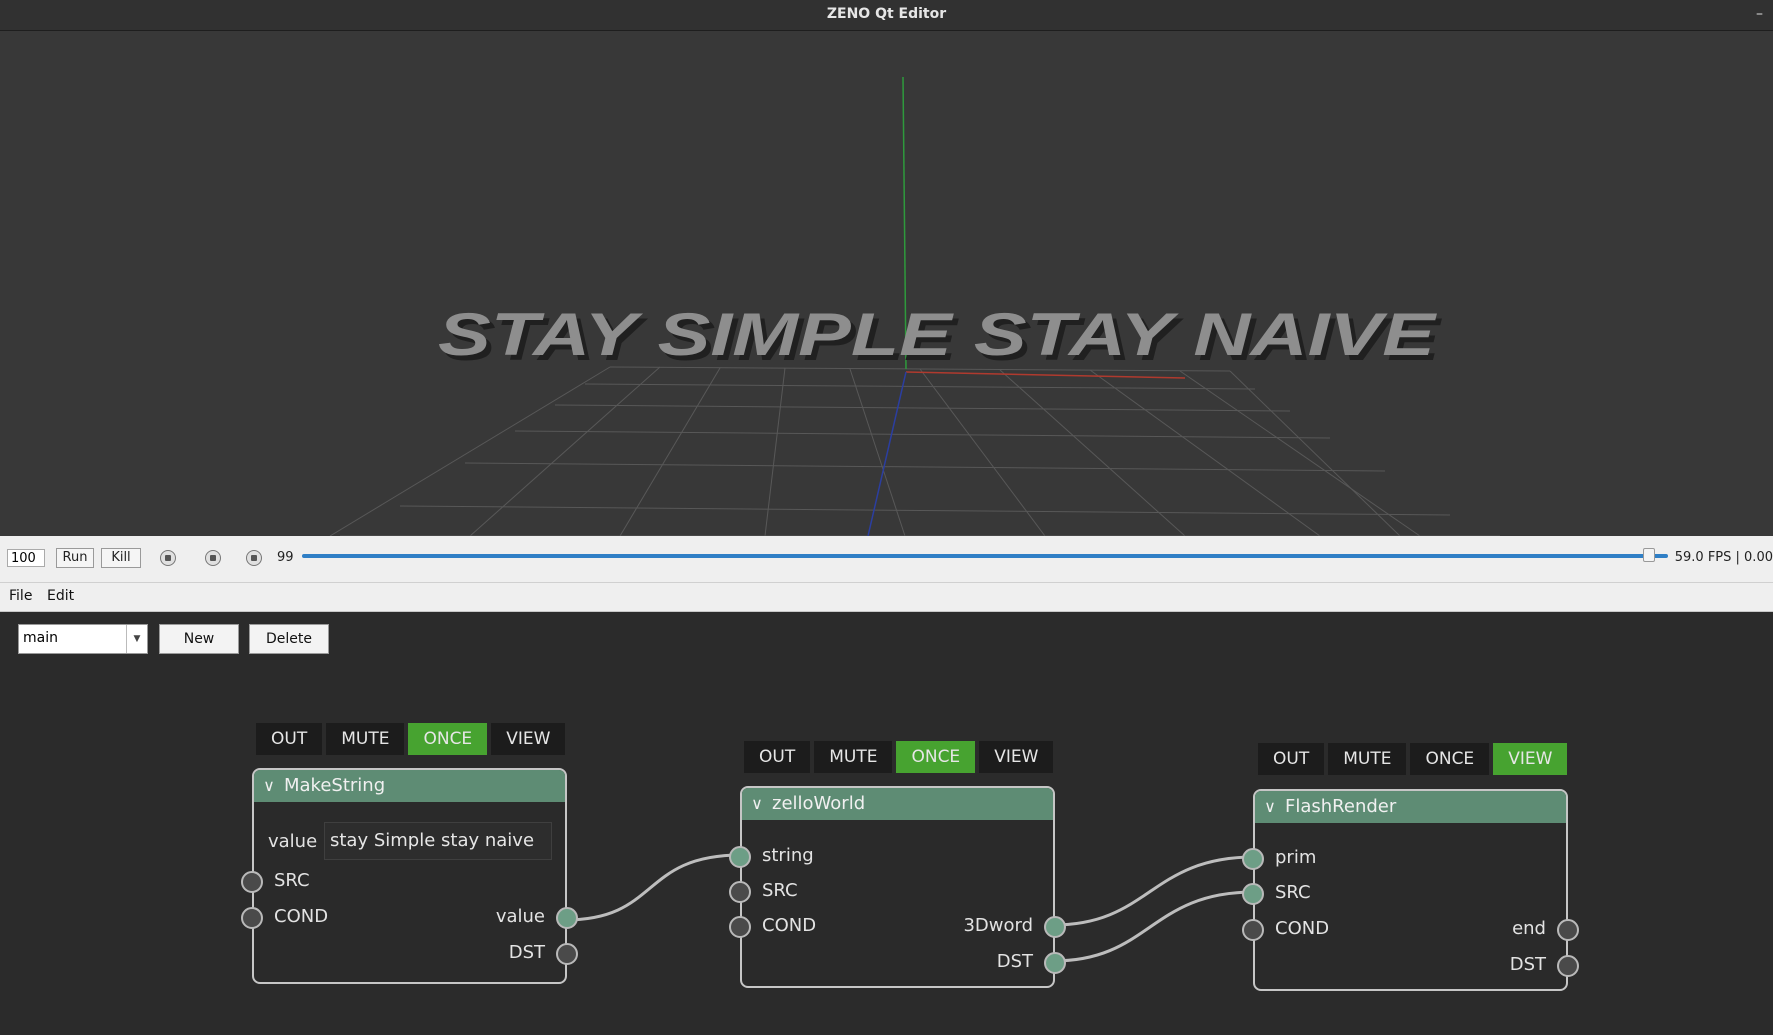 This screenshot has height=1035, width=1773. I want to click on node-title: FlashRender, so click(1341, 806).